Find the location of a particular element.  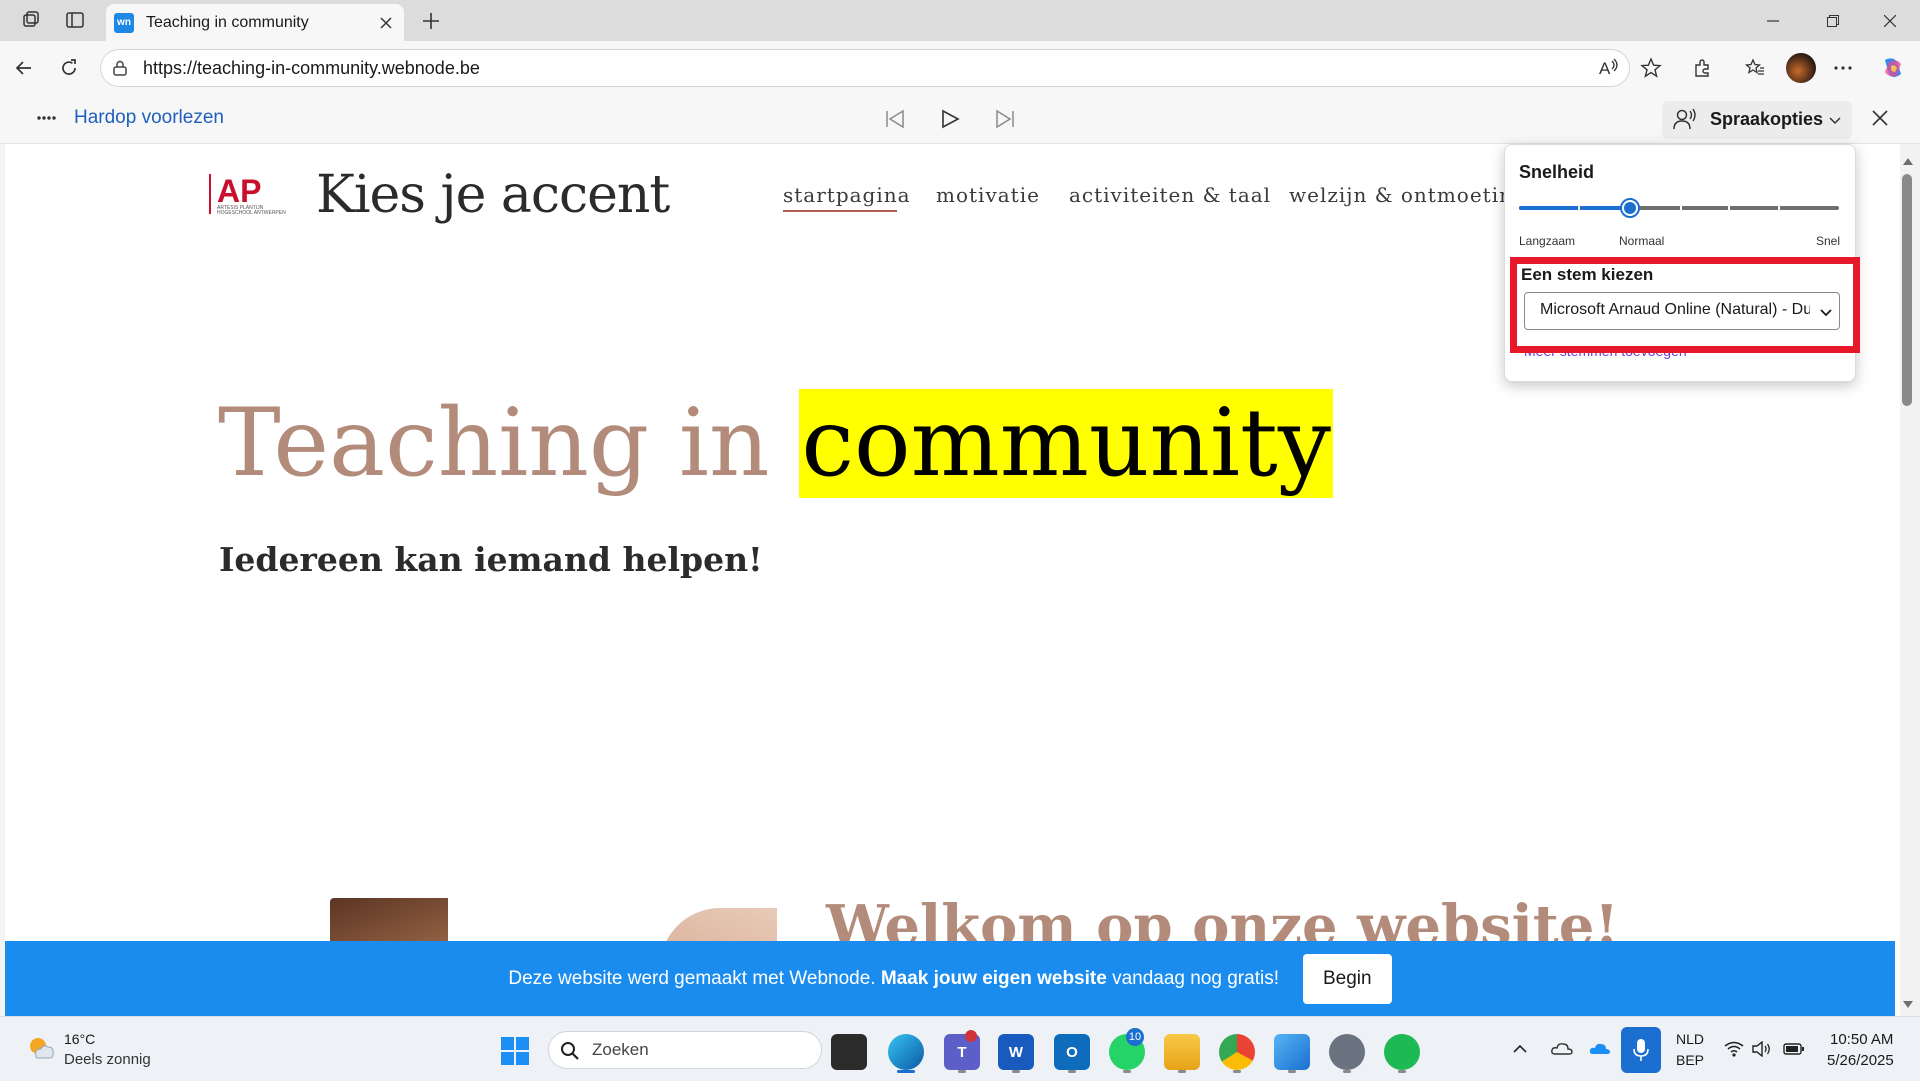

speed-slider-fill is located at coordinates (1575, 208).